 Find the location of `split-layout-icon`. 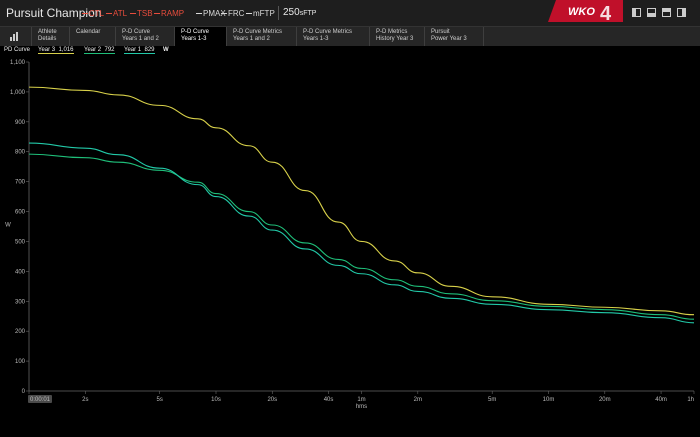

split-layout-icon is located at coordinates (651, 12).